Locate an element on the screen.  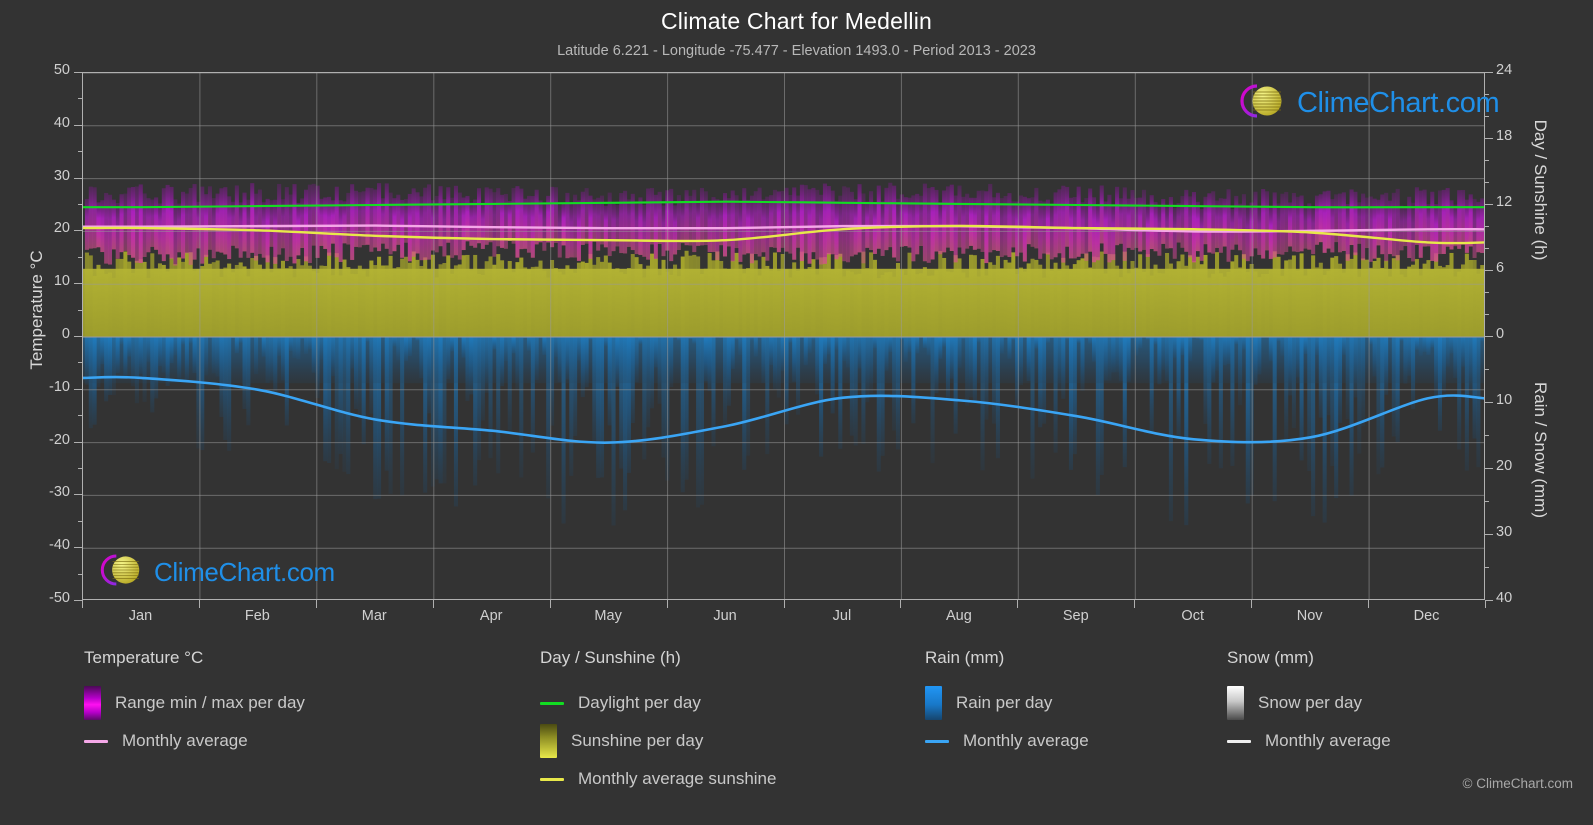
legend-item: Sunshine per day is located at coordinates (658, 741).